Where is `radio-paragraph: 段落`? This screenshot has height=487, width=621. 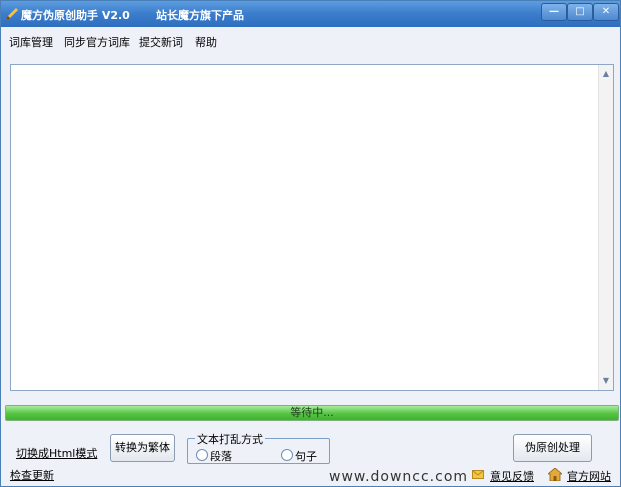
radio-paragraph: 段落 is located at coordinates (214, 456).